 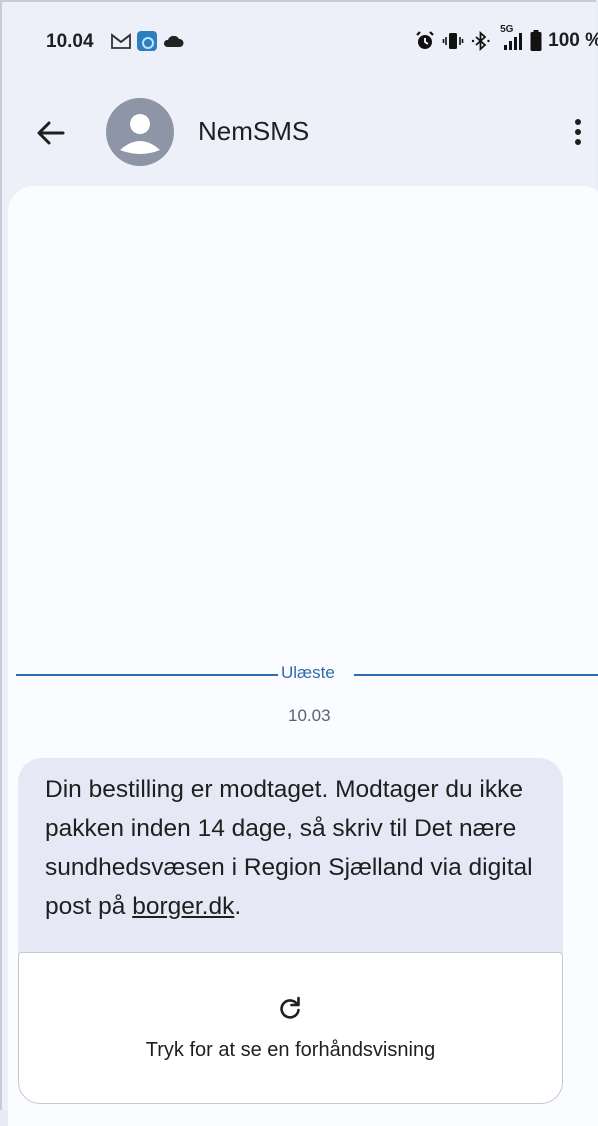 I want to click on refresh-icon, so click(x=290, y=1007).